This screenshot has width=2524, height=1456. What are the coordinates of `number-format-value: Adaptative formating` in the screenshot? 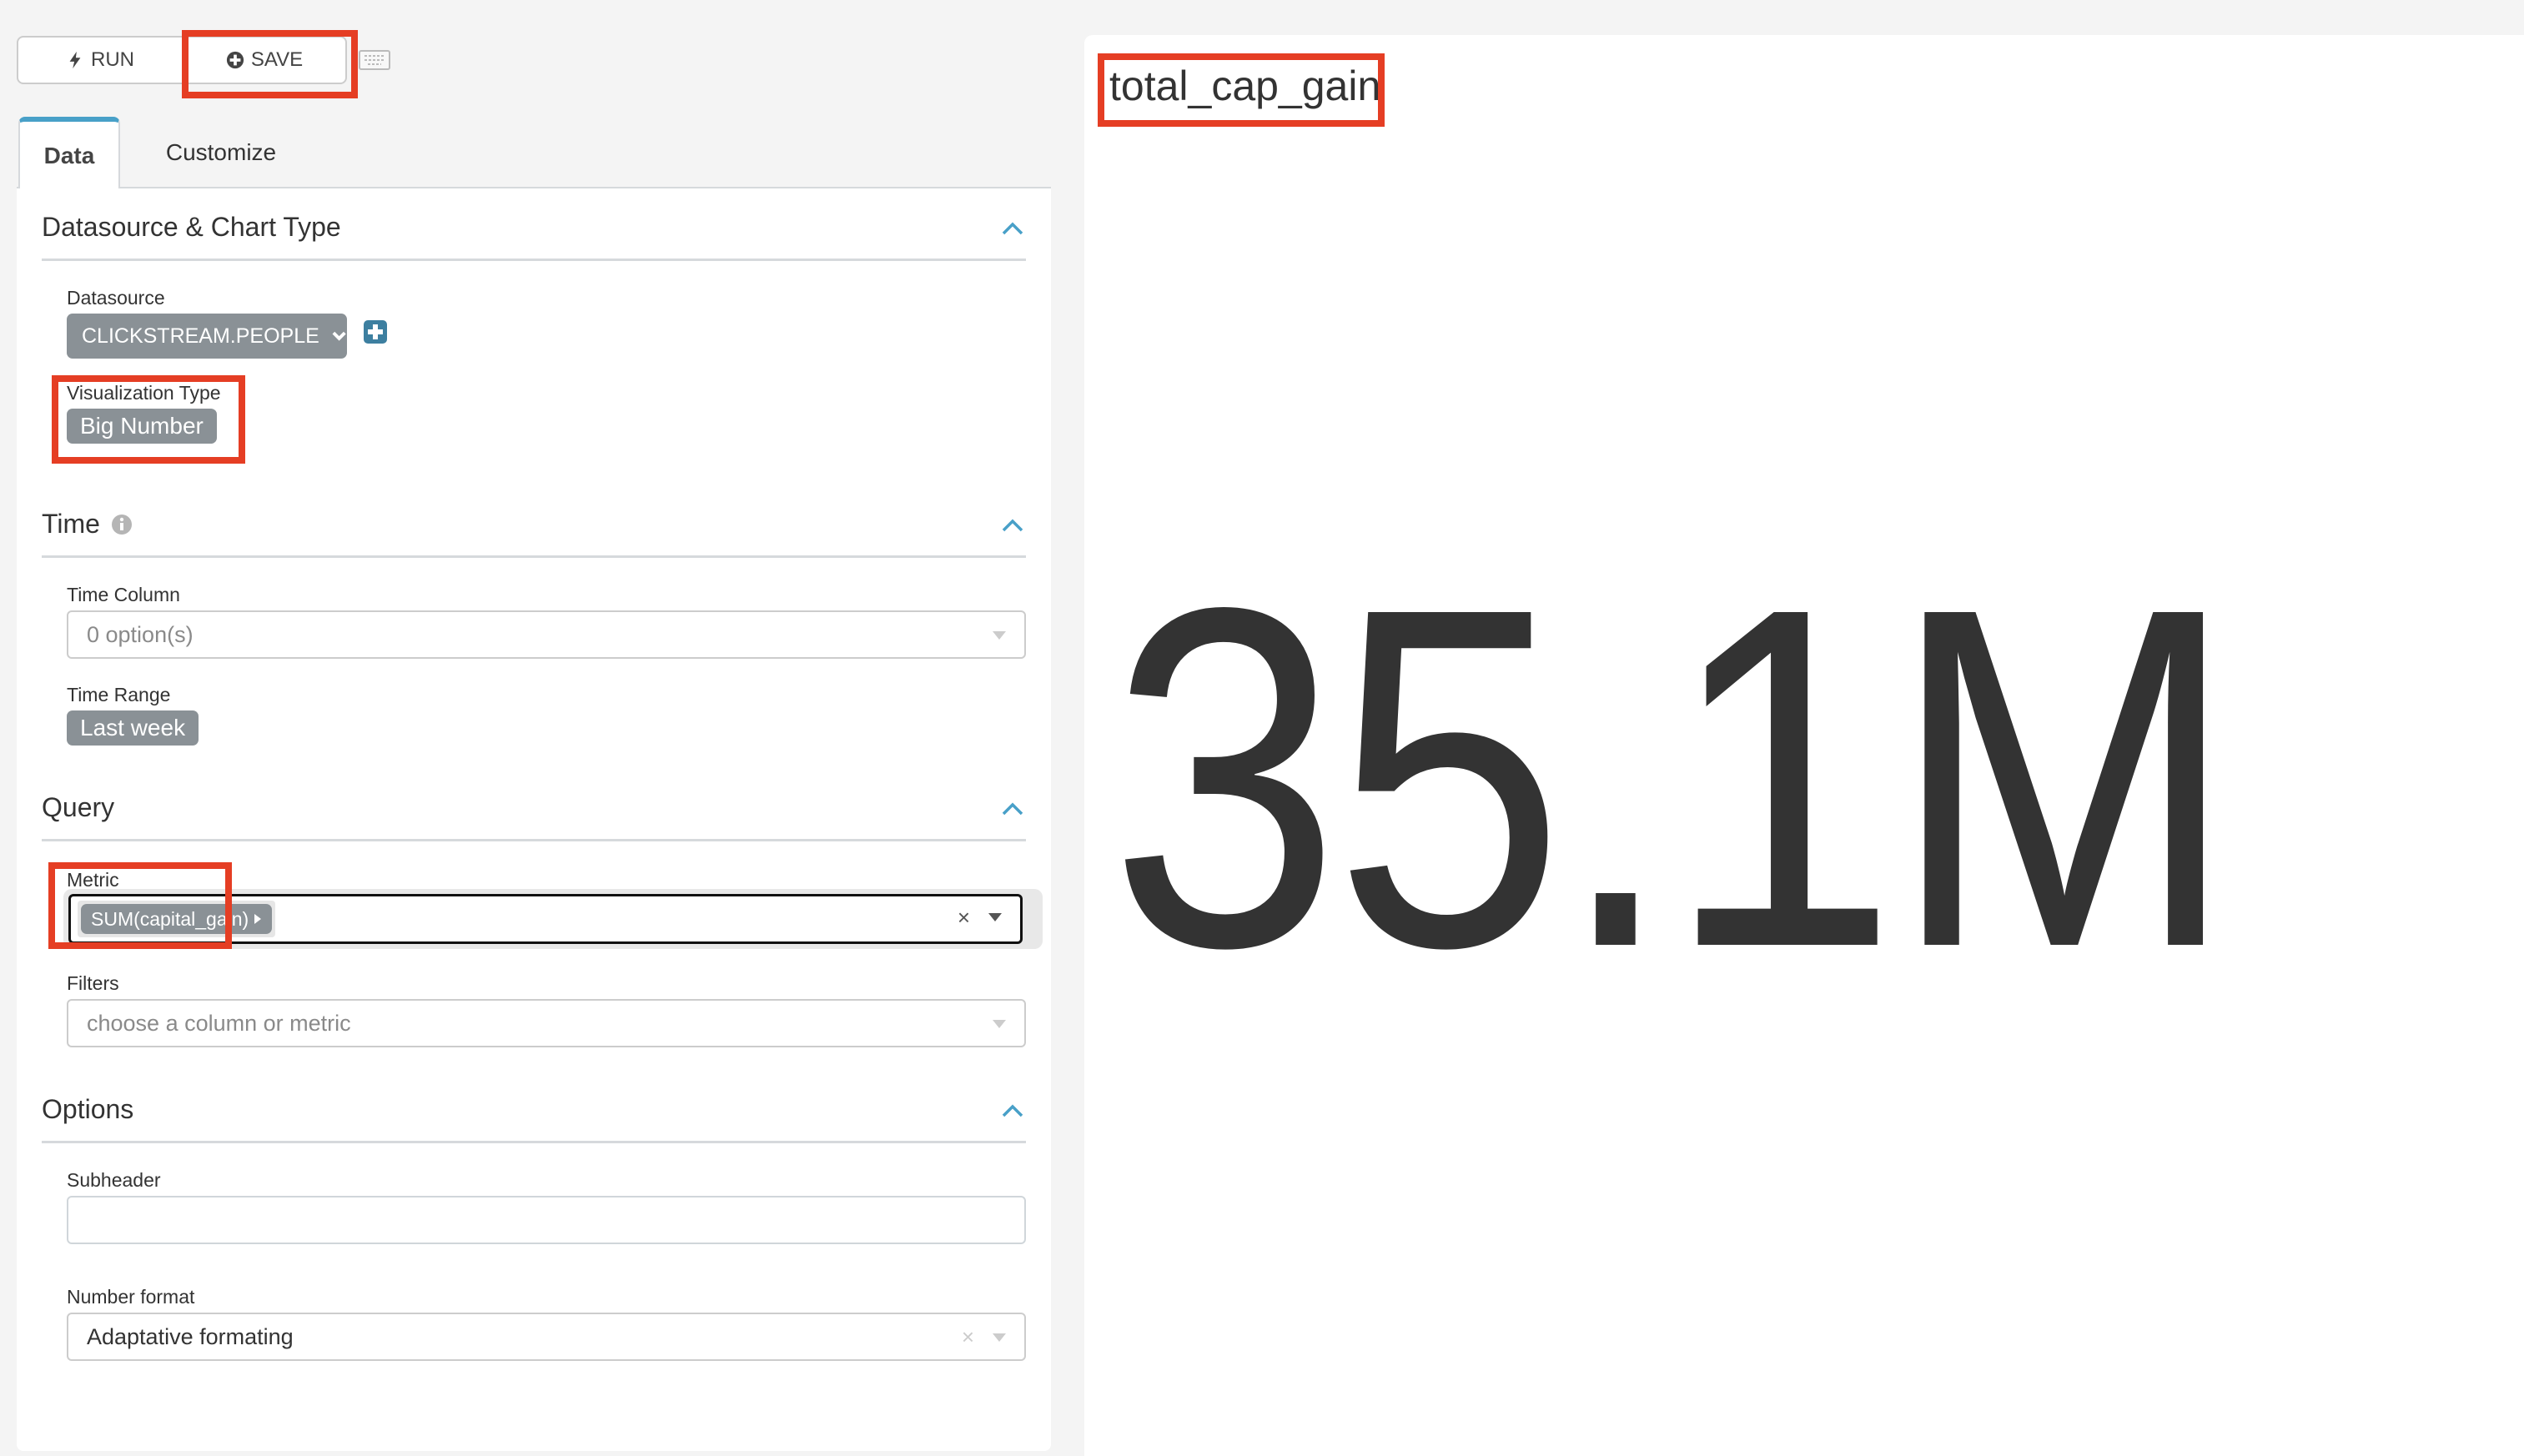 It's located at (190, 1336).